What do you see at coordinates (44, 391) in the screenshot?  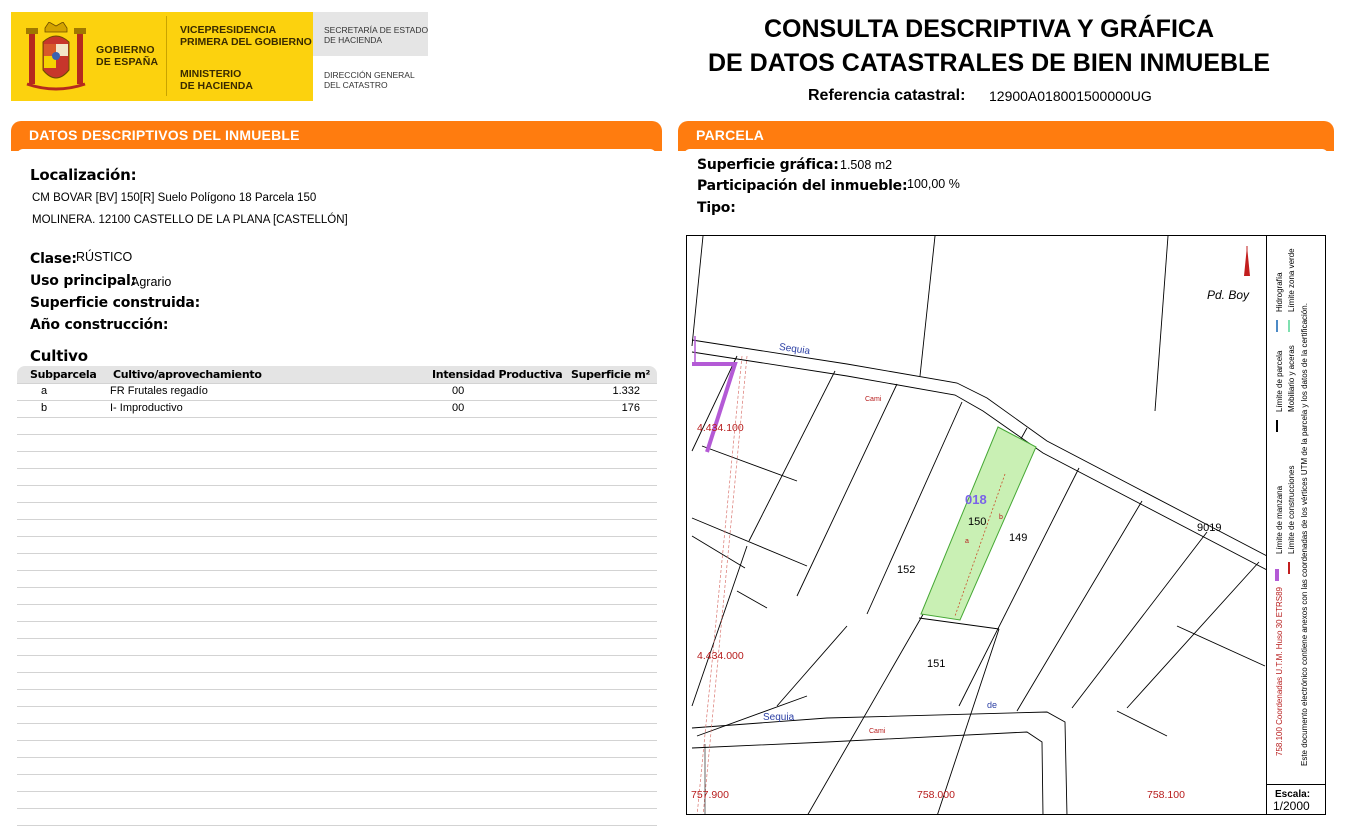 I see `cell-subparcela: a` at bounding box center [44, 391].